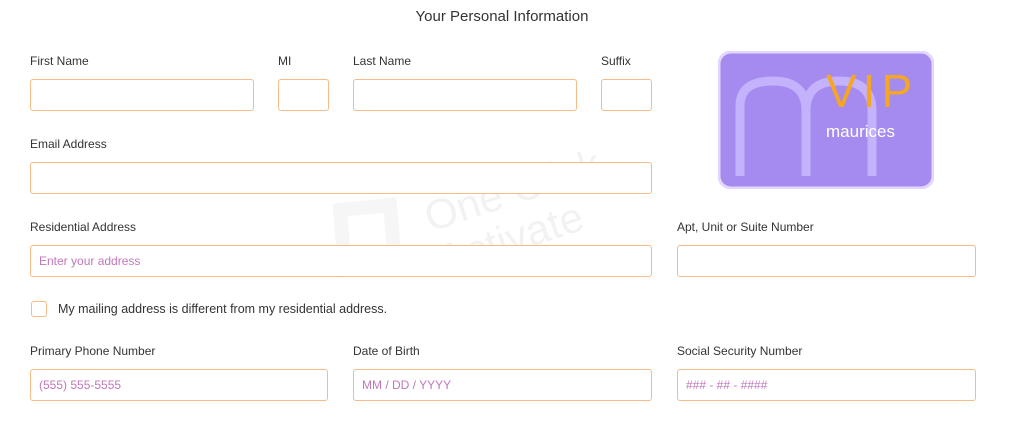 The image size is (1024, 443). Describe the element at coordinates (303, 95) in the screenshot. I see `mi-field` at that location.